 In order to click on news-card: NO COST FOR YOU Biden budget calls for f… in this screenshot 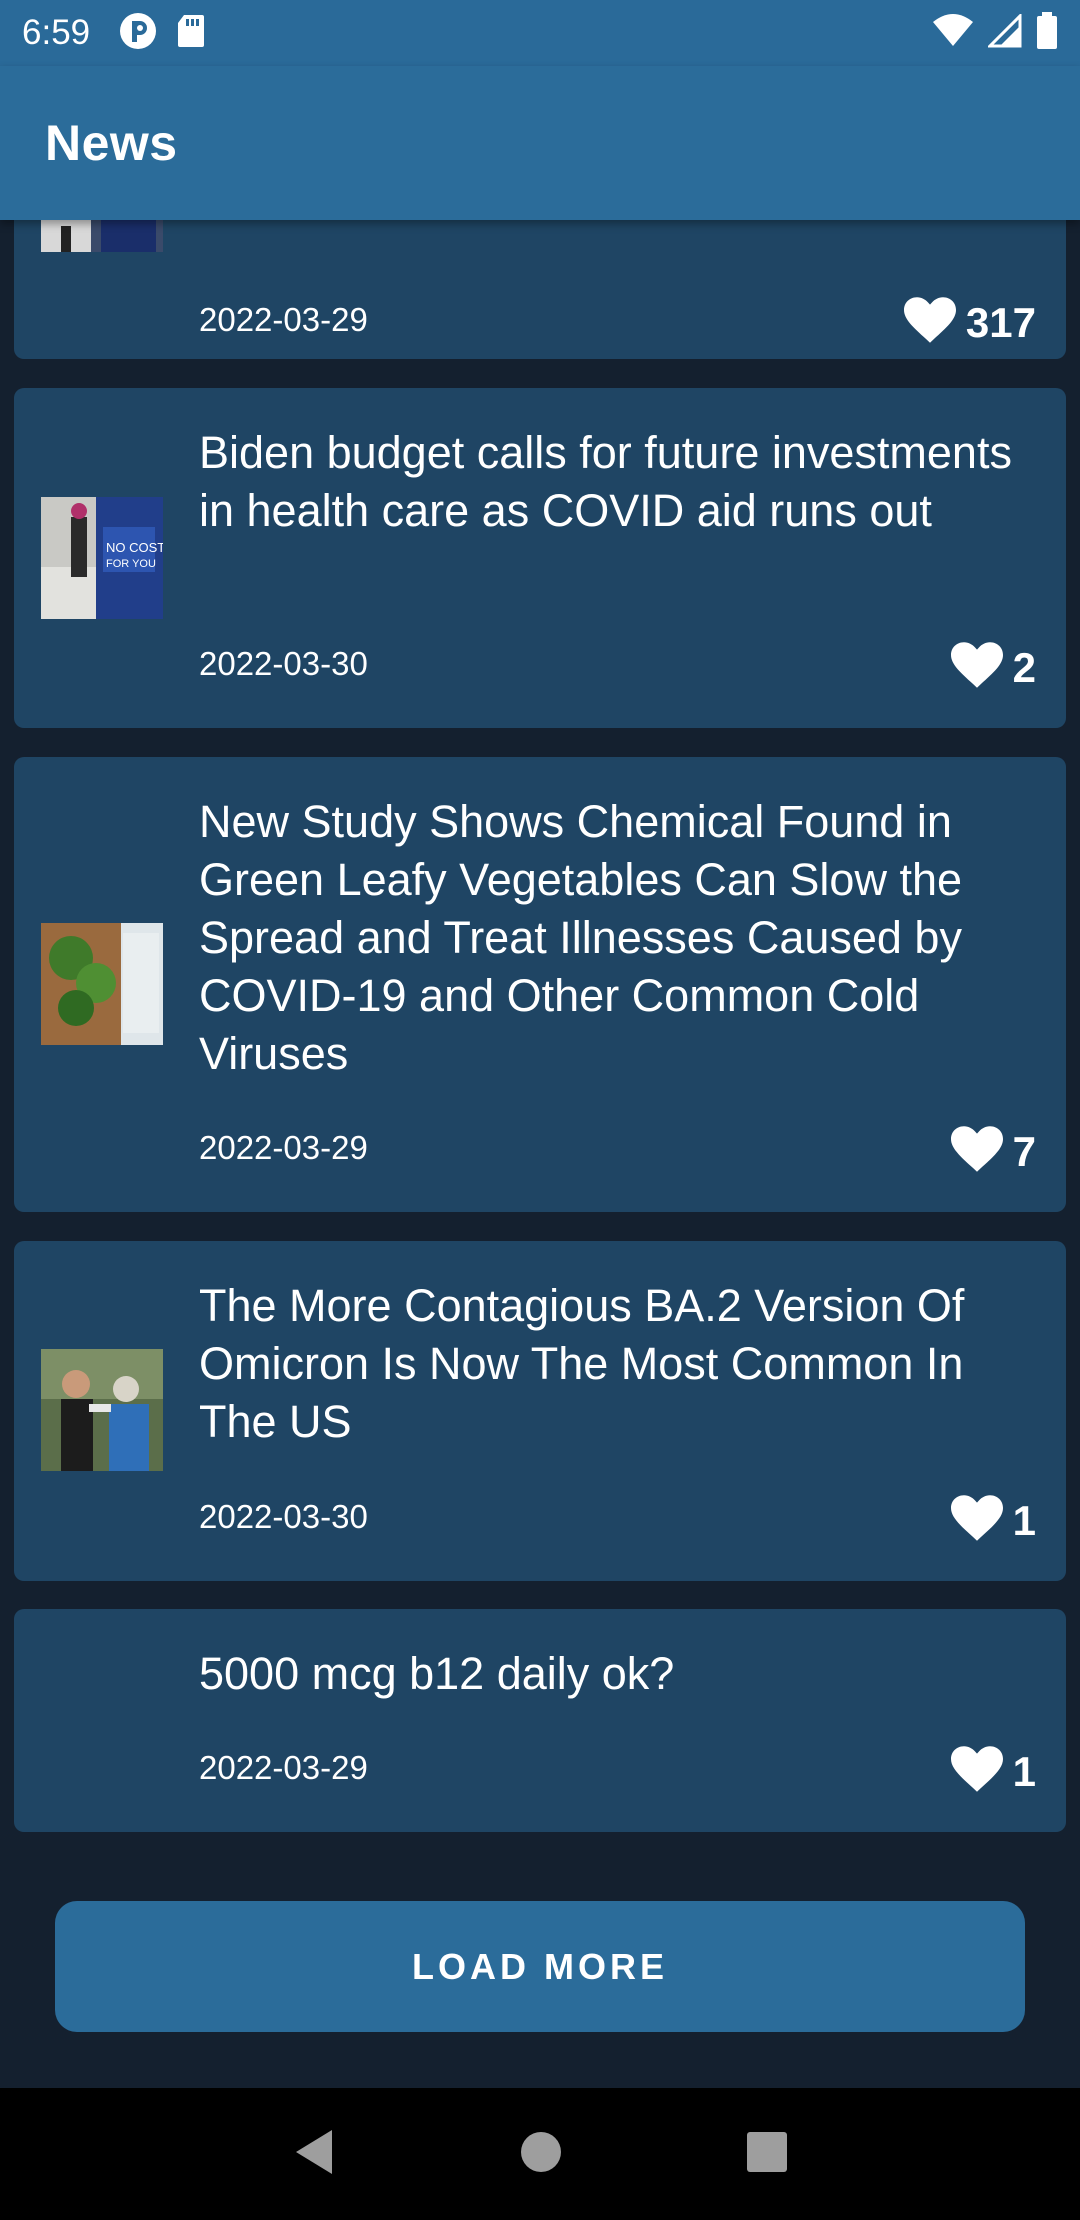, I will do `click(540, 558)`.